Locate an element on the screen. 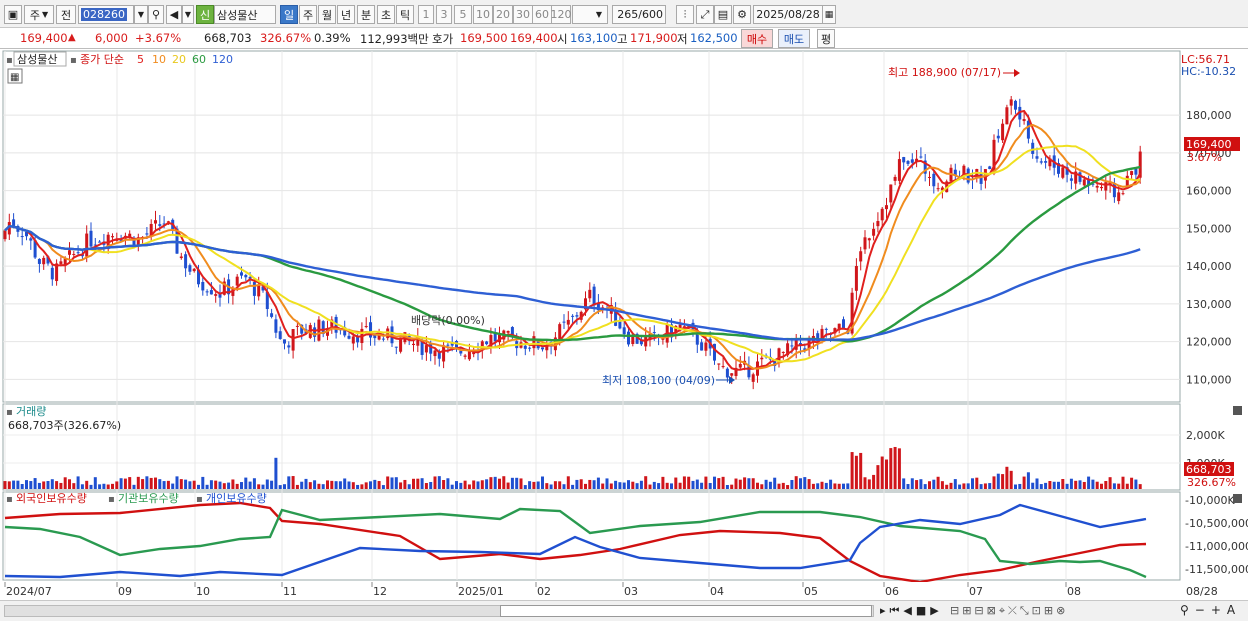  interval-60: 60 is located at coordinates (542, 14).